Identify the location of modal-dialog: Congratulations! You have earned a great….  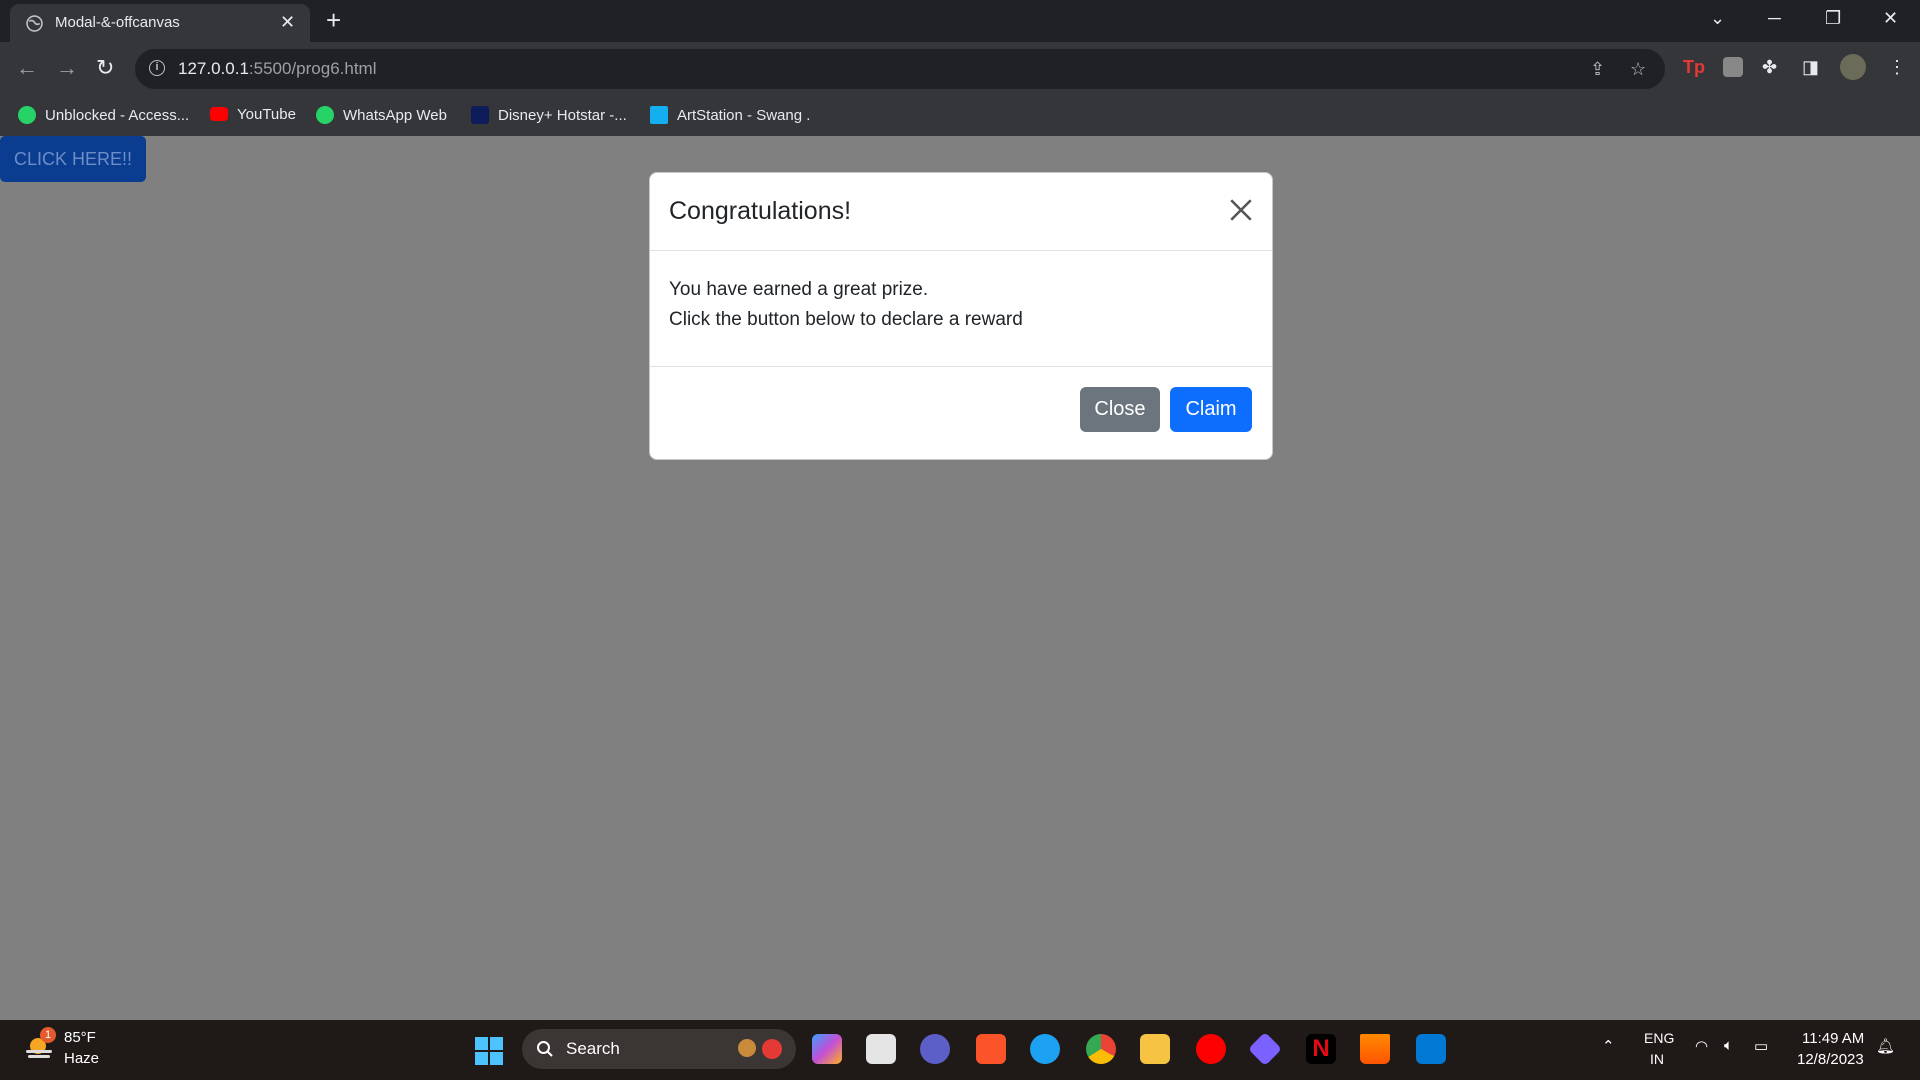
(961, 316).